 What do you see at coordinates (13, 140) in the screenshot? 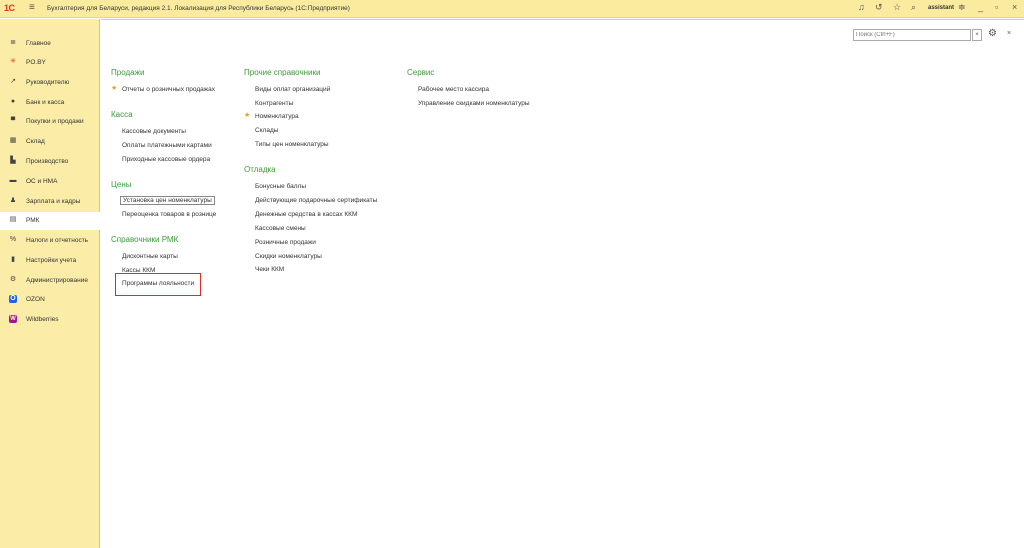
I see `warehouse-icon: ▦` at bounding box center [13, 140].